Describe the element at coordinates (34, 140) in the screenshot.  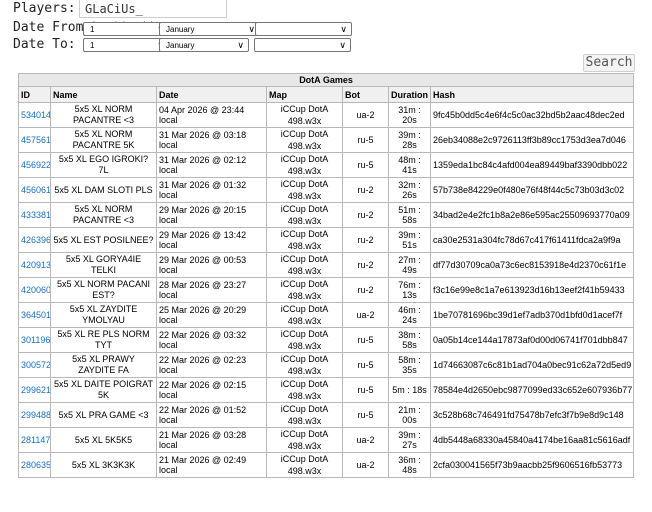
I see `game-id-link: 457561` at that location.